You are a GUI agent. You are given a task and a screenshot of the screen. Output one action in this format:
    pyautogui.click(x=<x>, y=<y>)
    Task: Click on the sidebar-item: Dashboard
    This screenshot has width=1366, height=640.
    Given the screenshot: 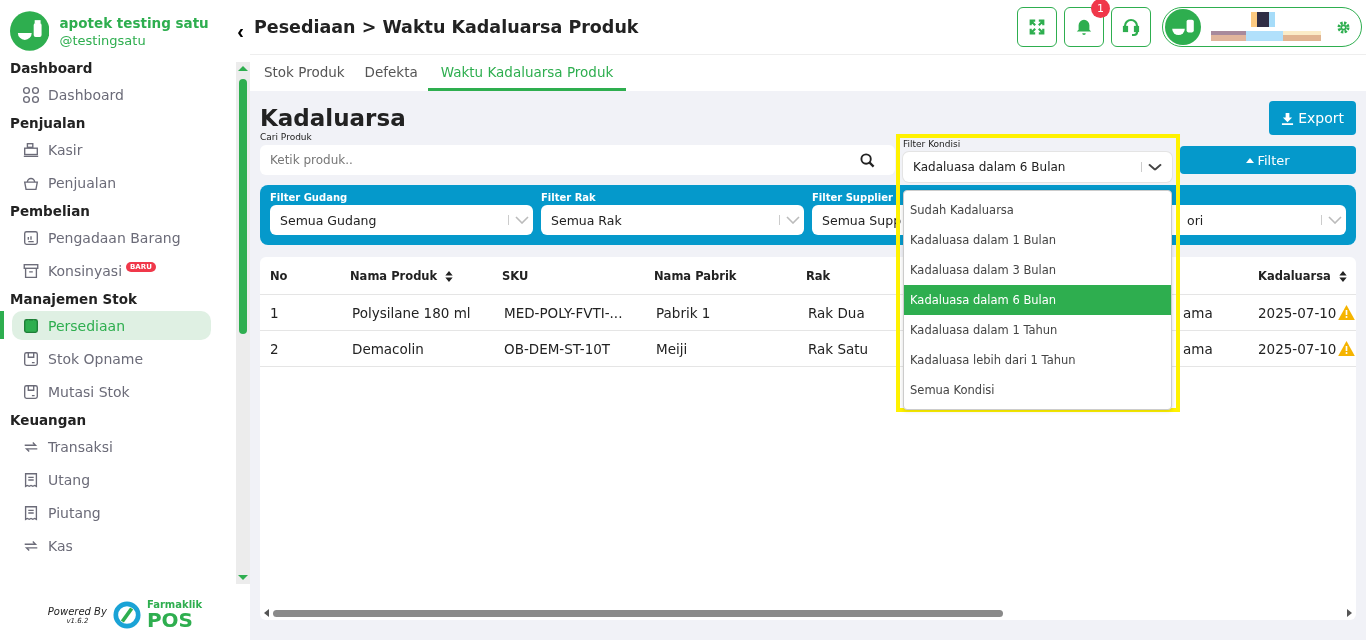 What is the action you would take?
    pyautogui.click(x=111, y=94)
    